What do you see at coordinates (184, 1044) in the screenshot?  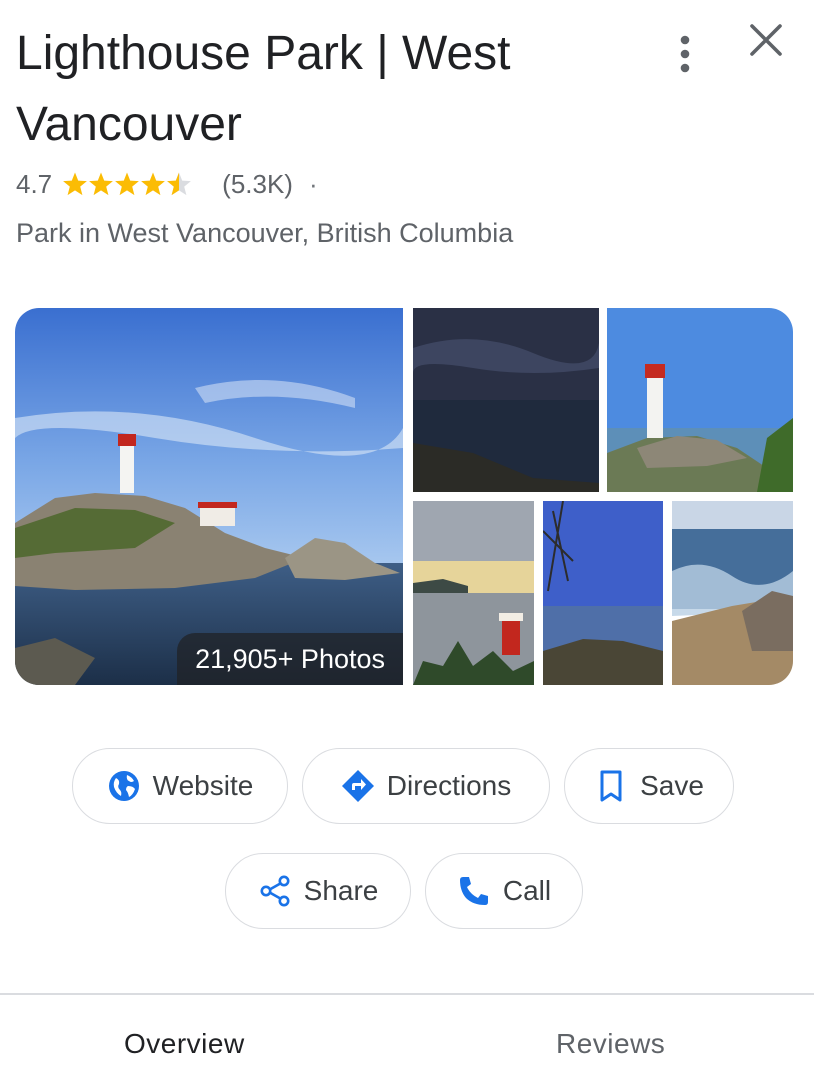 I see `tab-overview: Overview` at bounding box center [184, 1044].